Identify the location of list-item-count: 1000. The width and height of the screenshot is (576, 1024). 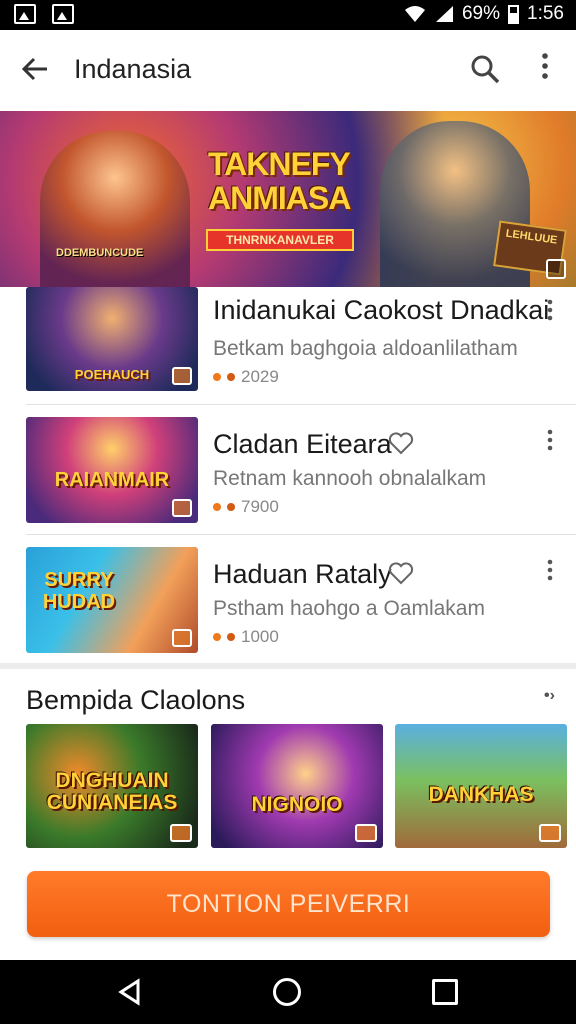
(260, 636).